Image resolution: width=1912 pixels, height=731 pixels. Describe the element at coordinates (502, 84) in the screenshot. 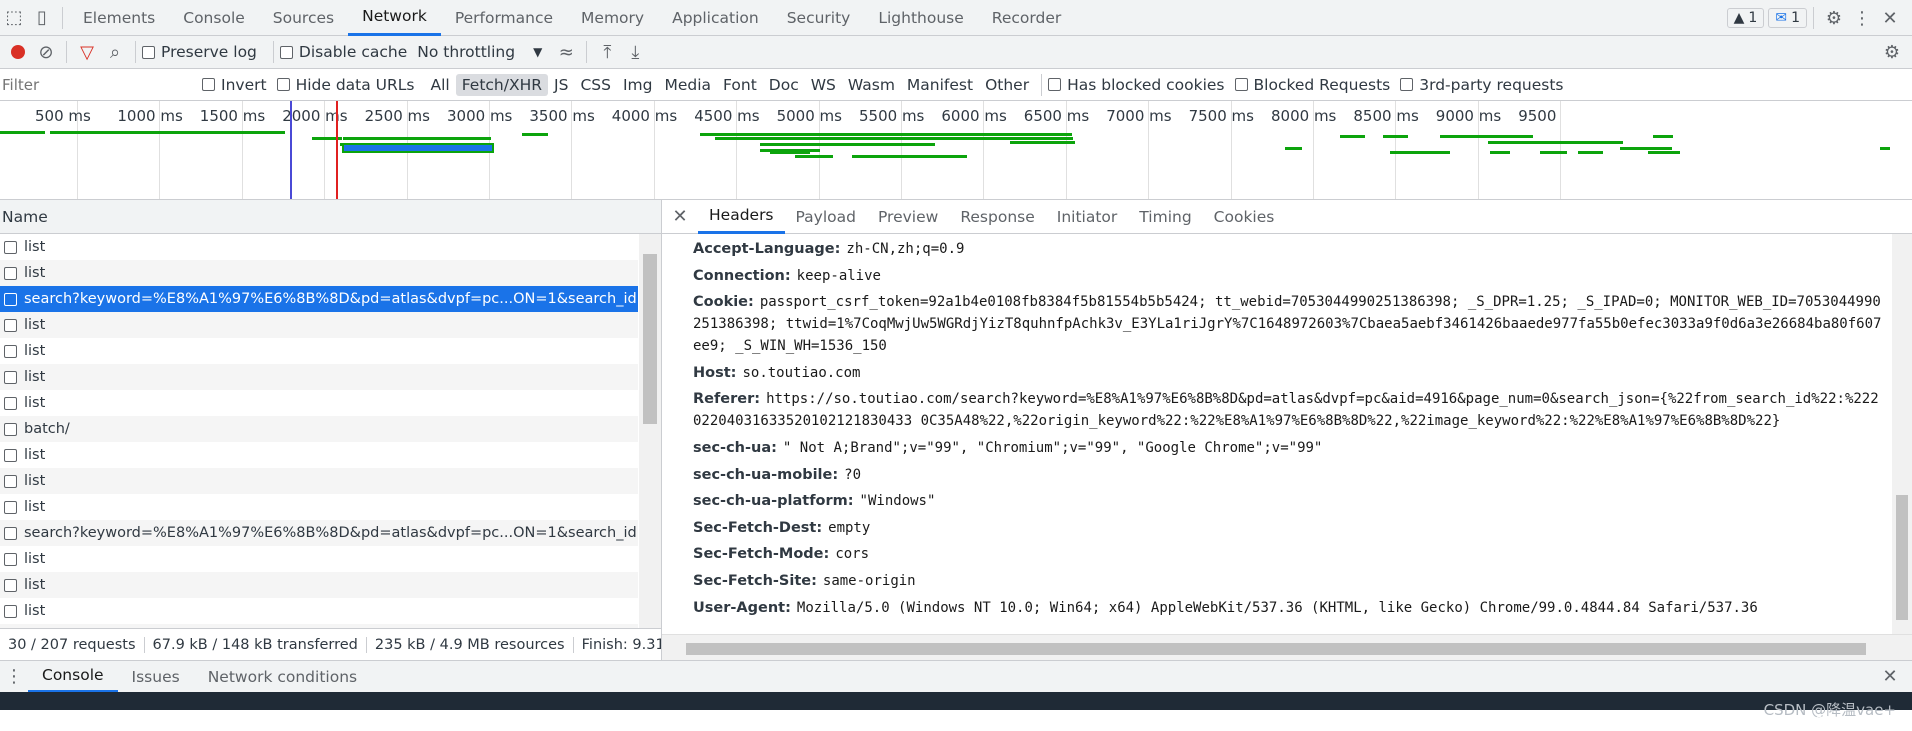

I see `type-filter-fetch-xhr: Fetch/XHR` at that location.